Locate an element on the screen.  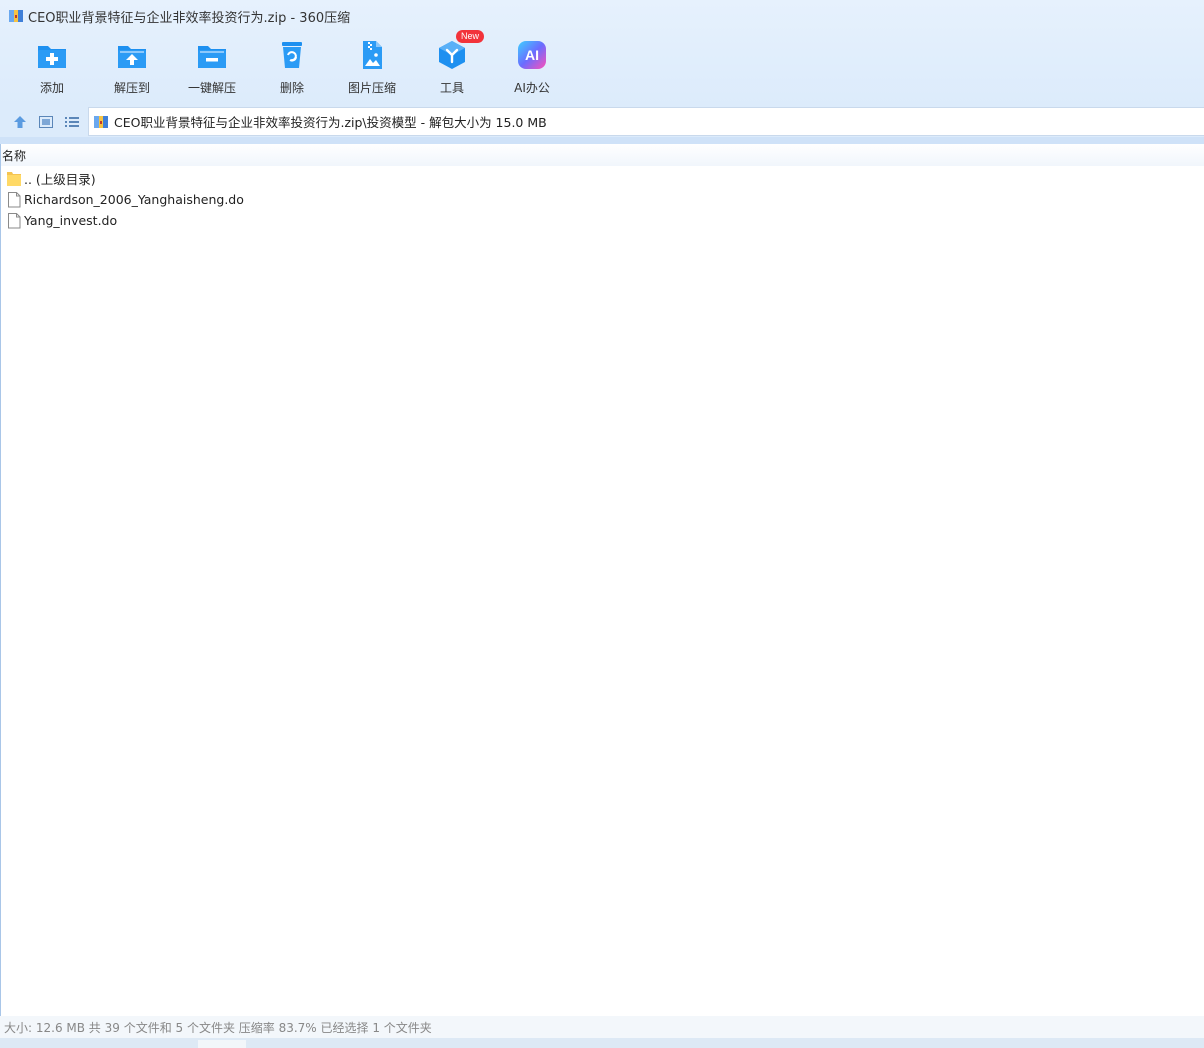
ai-office-button: AI AI办公 is located at coordinates (532, 68).